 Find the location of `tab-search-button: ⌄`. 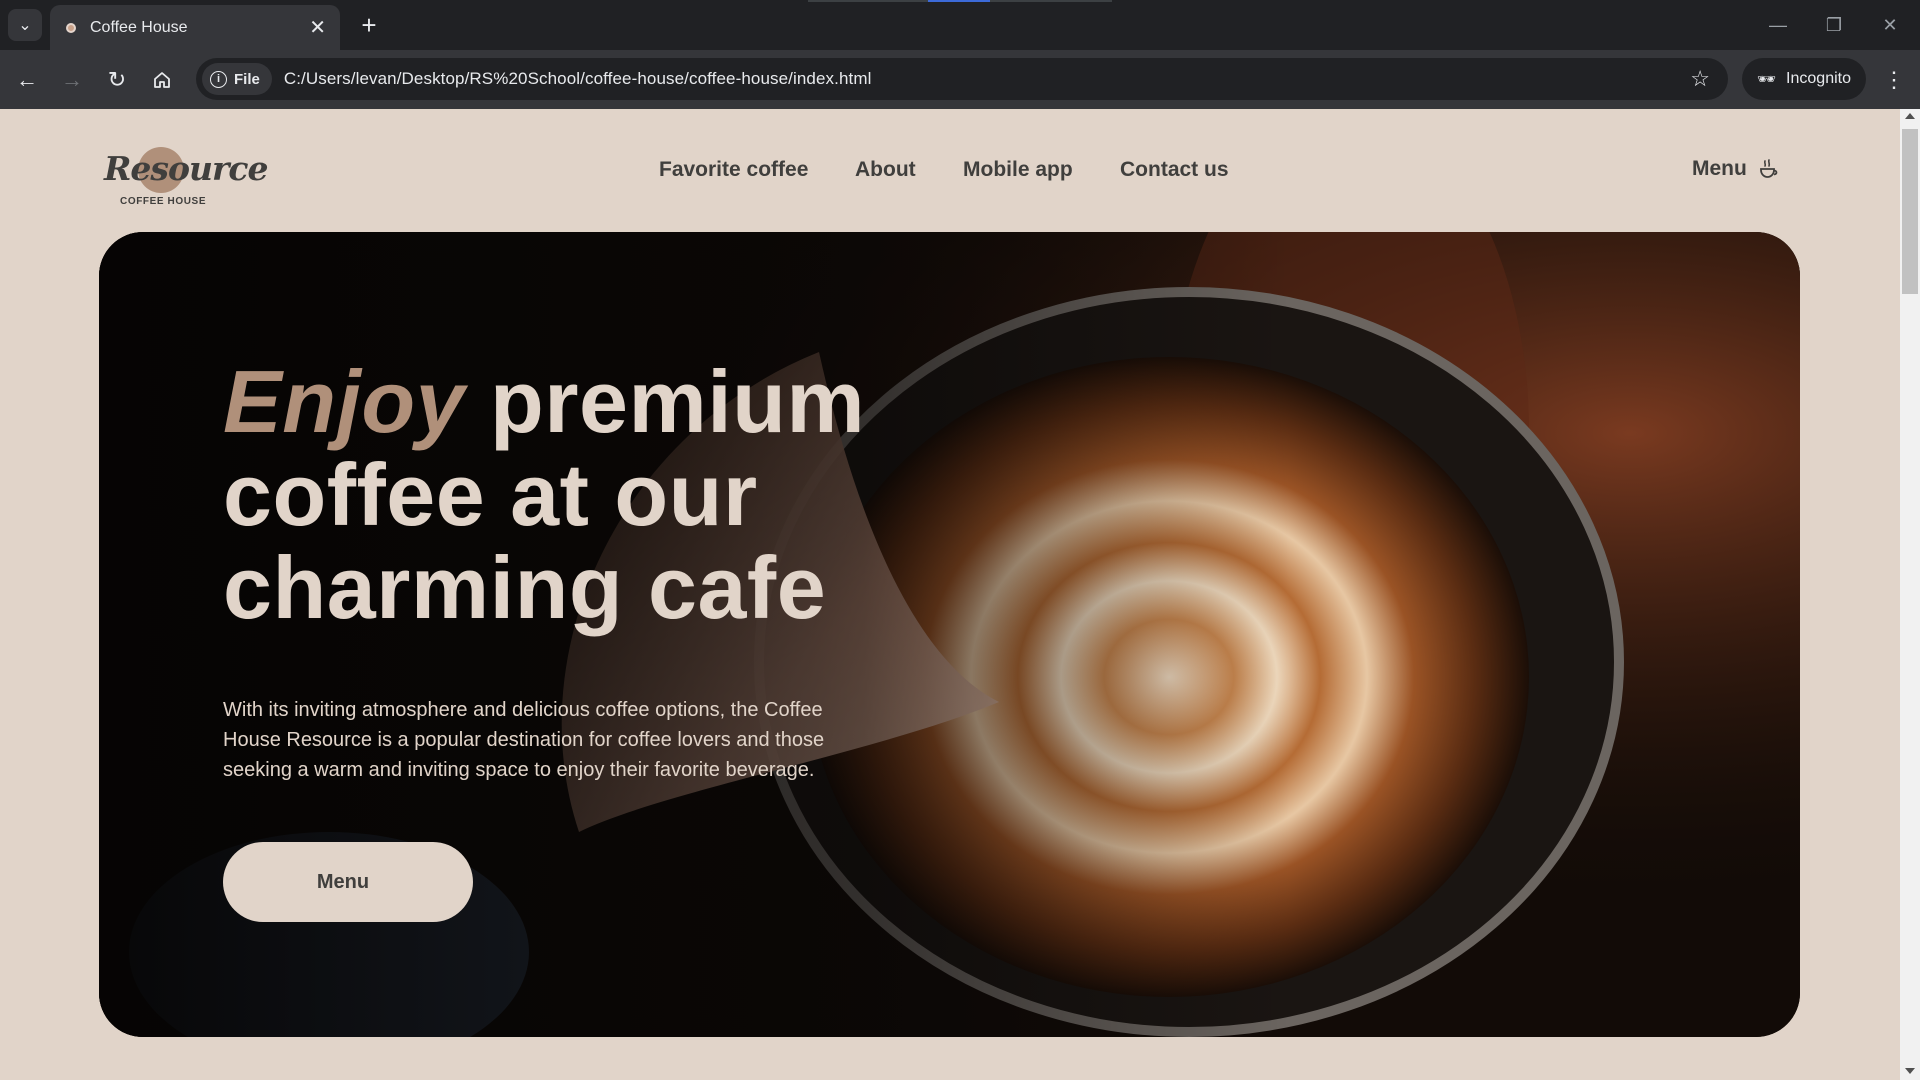

tab-search-button: ⌄ is located at coordinates (25, 25).